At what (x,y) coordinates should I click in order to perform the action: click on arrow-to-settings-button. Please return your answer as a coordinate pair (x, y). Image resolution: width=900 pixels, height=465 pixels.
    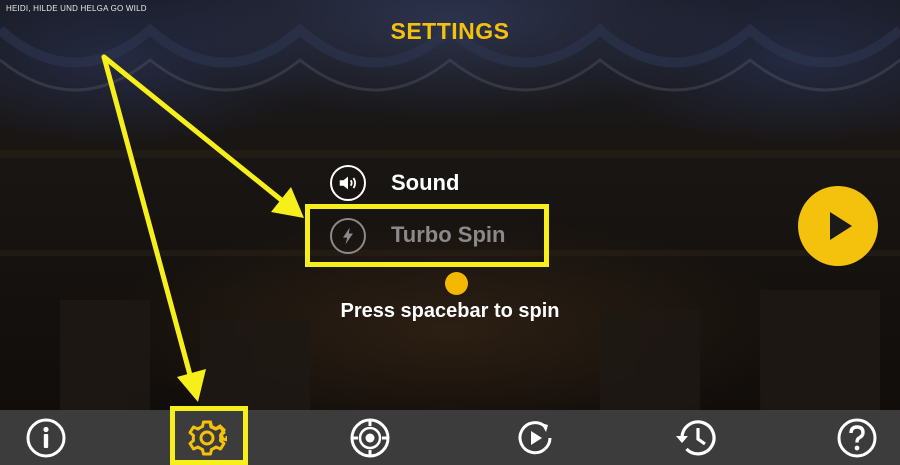
    Looking at the image, I should click on (148, 221).